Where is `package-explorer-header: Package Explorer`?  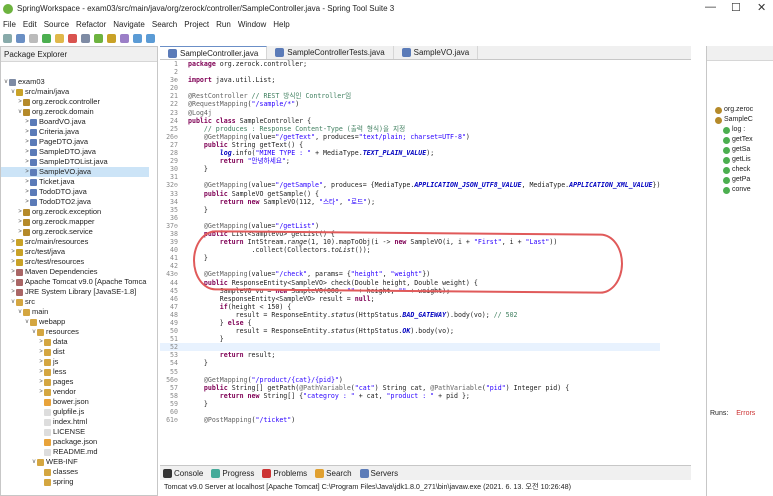
package-explorer-header: Package Explorer is located at coordinates (79, 54).